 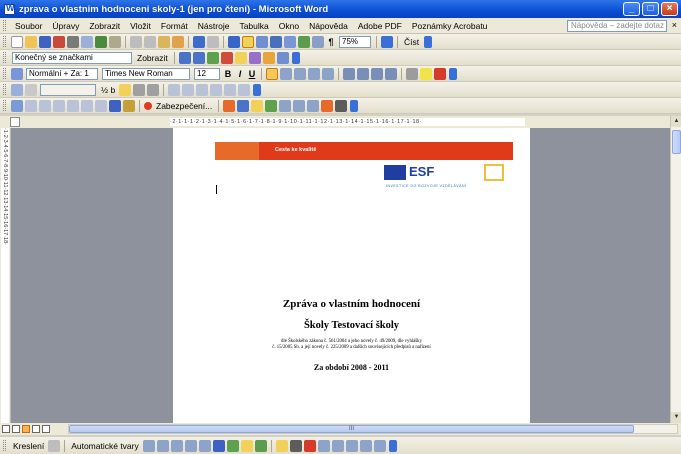 What do you see at coordinates (323, 445) in the screenshot?
I see `line-style-icon` at bounding box center [323, 445].